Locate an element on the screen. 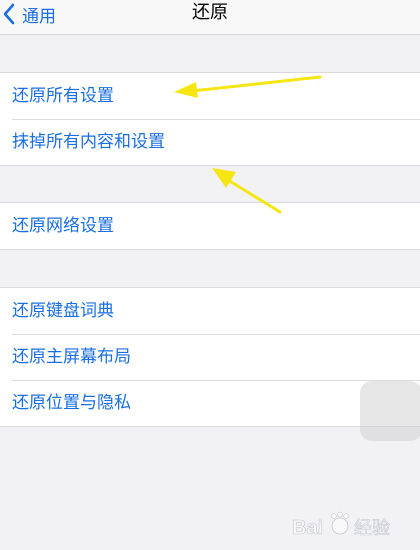  erase-all-content-item: 抹掉所有内容和设置 is located at coordinates (210, 142).